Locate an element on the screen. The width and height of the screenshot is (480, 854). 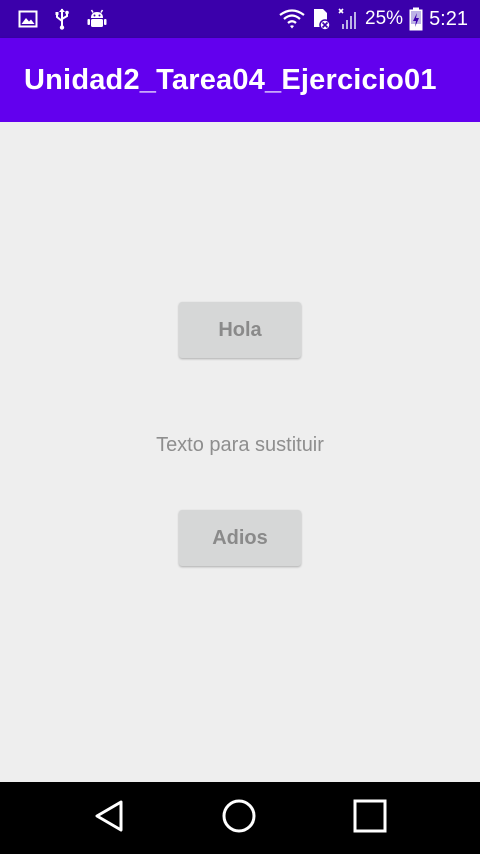
app-bar: Unidad2_Tarea04_Ejercicio01 is located at coordinates (240, 80).